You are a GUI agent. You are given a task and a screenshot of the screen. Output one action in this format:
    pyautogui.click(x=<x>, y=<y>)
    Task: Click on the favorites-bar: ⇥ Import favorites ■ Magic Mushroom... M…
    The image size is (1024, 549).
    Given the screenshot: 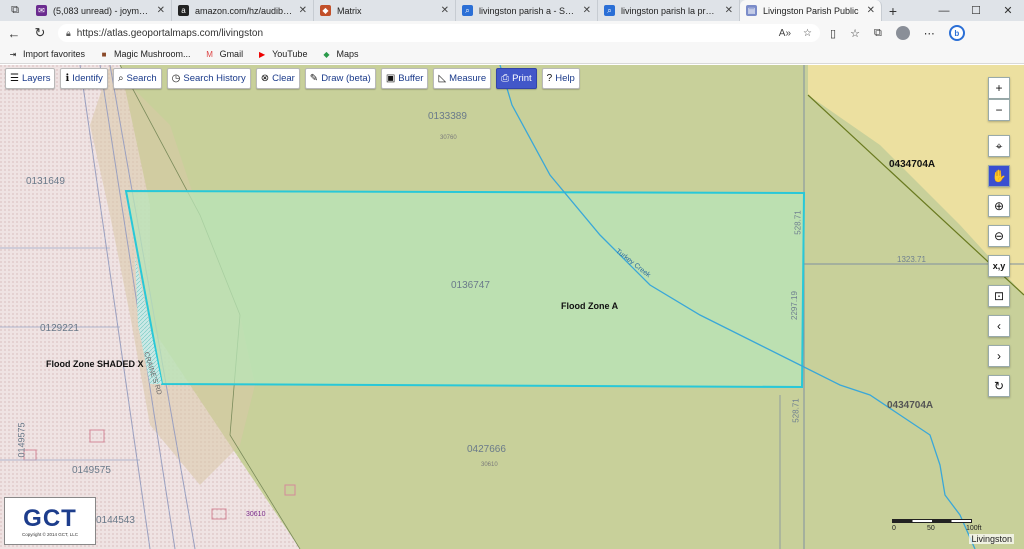 What is the action you would take?
    pyautogui.click(x=512, y=54)
    